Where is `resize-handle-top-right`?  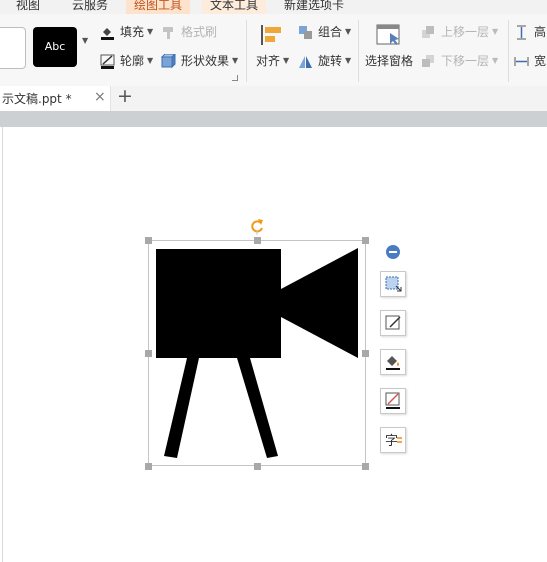 resize-handle-top-right is located at coordinates (365, 240).